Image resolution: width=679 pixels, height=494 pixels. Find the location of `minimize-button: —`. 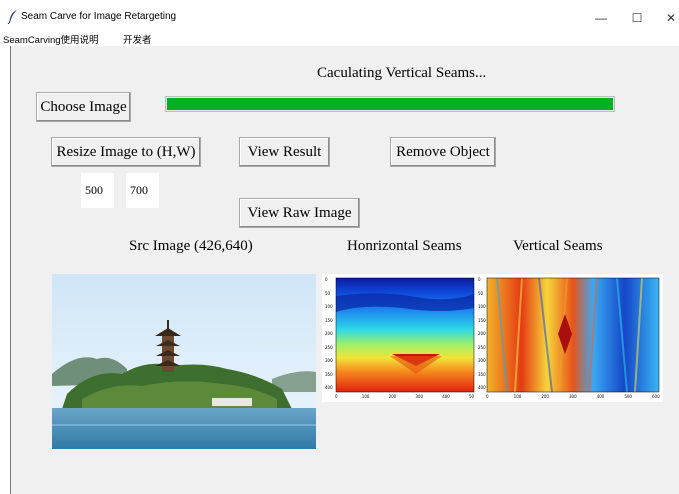

minimize-button: — is located at coordinates (601, 18).